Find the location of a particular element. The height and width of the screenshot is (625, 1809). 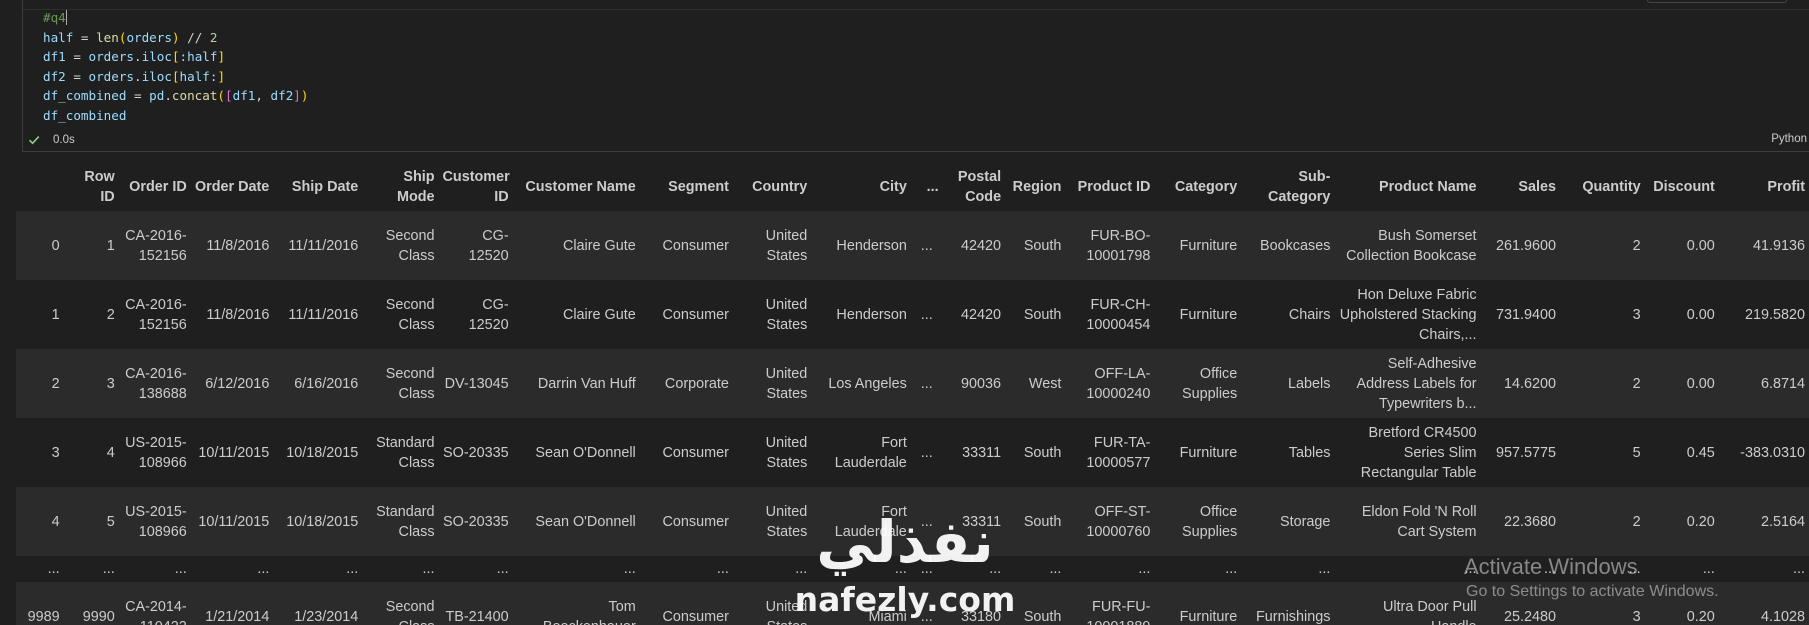

column-header: City is located at coordinates (861, 187).